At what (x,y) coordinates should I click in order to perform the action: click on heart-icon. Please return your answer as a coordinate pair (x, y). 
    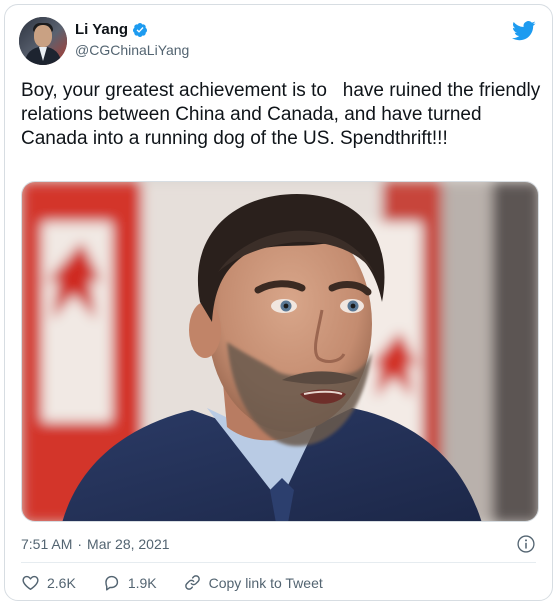
    Looking at the image, I should click on (30, 582).